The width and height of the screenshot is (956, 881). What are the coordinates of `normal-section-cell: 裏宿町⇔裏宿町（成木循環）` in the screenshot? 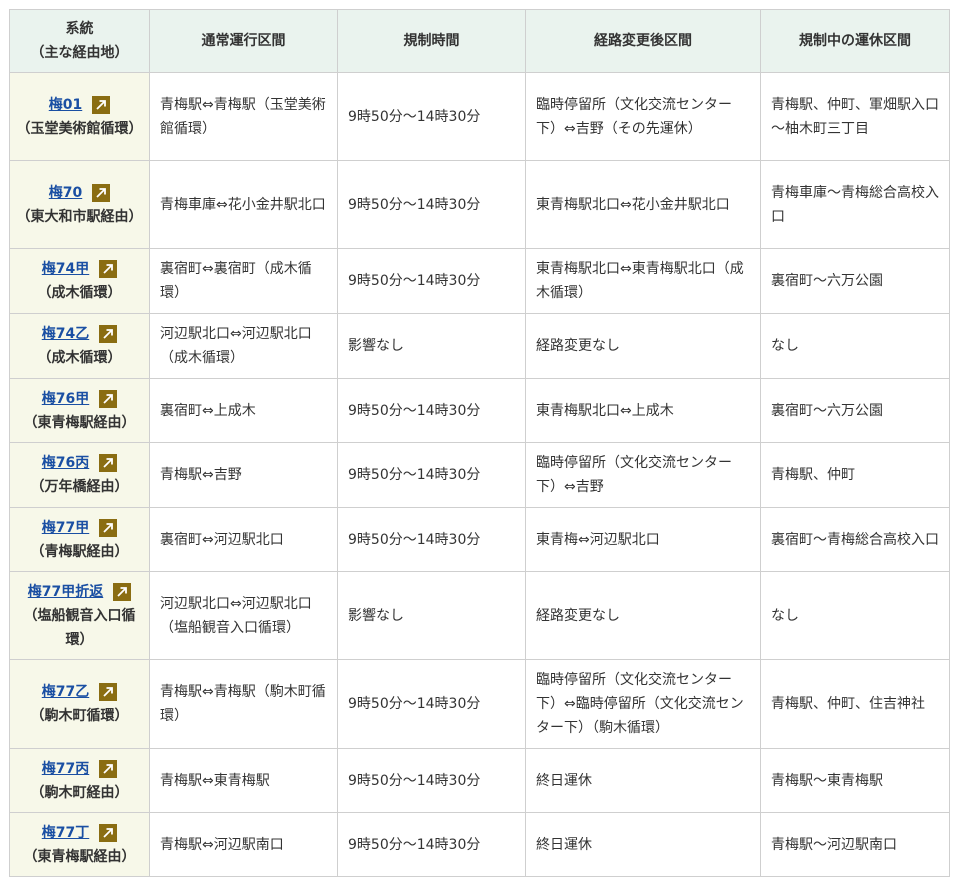 It's located at (243, 281).